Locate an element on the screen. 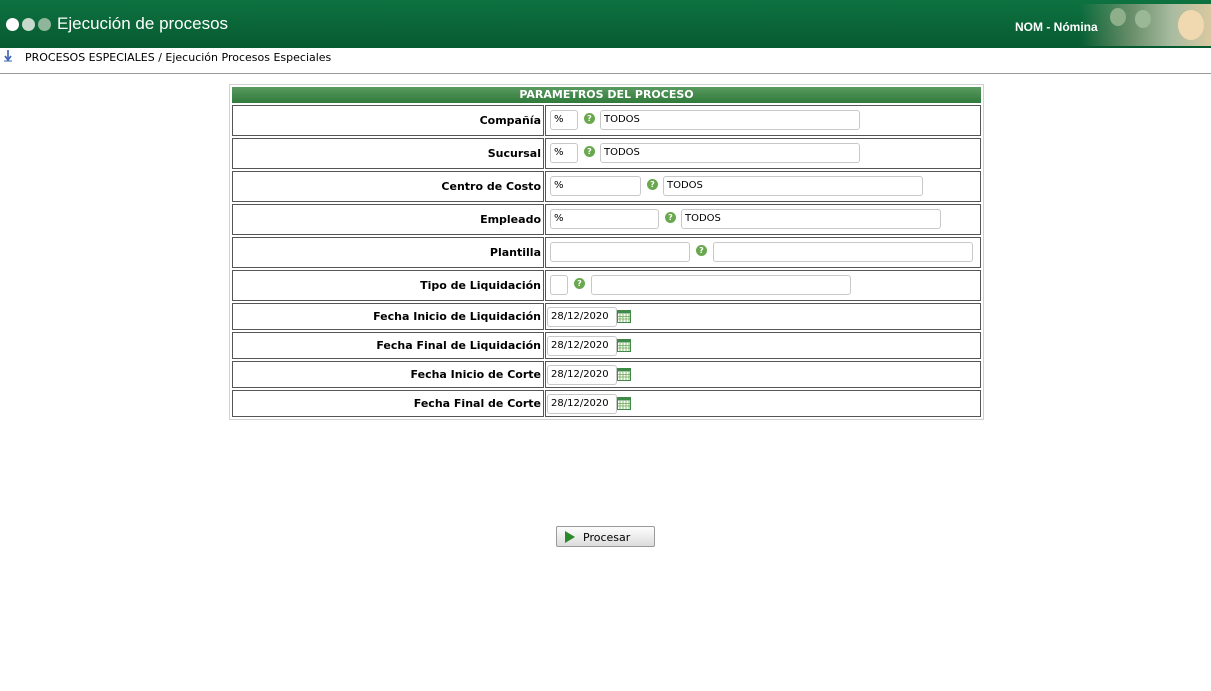  label-fecha-final-liquidacion: Fecha Final de Liquidación is located at coordinates (388, 345).